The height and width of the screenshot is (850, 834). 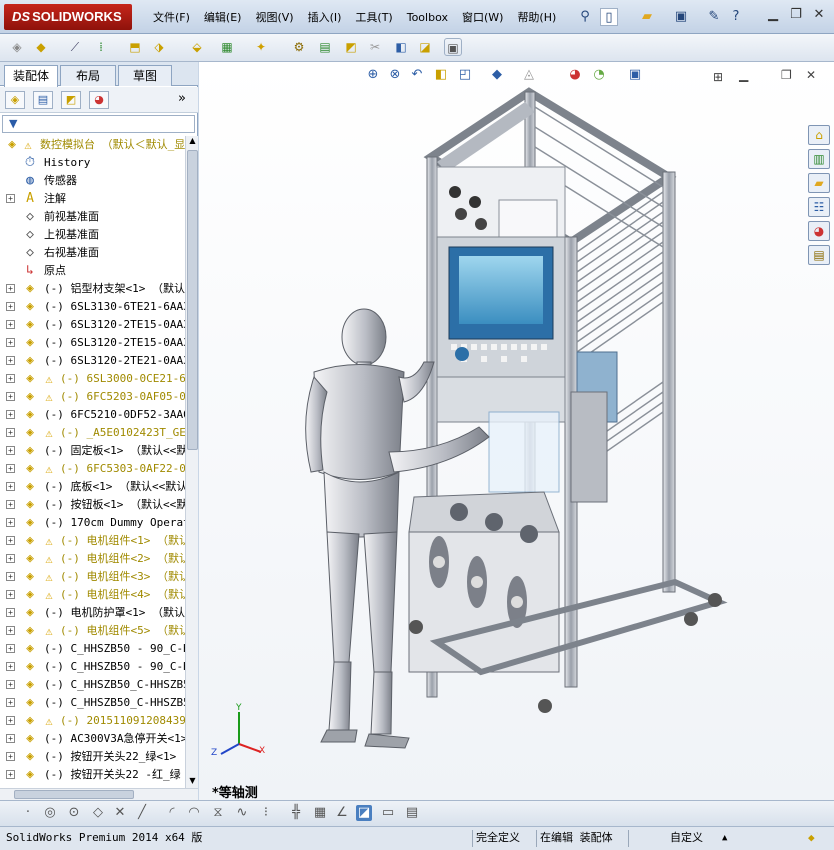 What do you see at coordinates (412, 813) in the screenshot?
I see `view-layout-icon: ▤` at bounding box center [412, 813].